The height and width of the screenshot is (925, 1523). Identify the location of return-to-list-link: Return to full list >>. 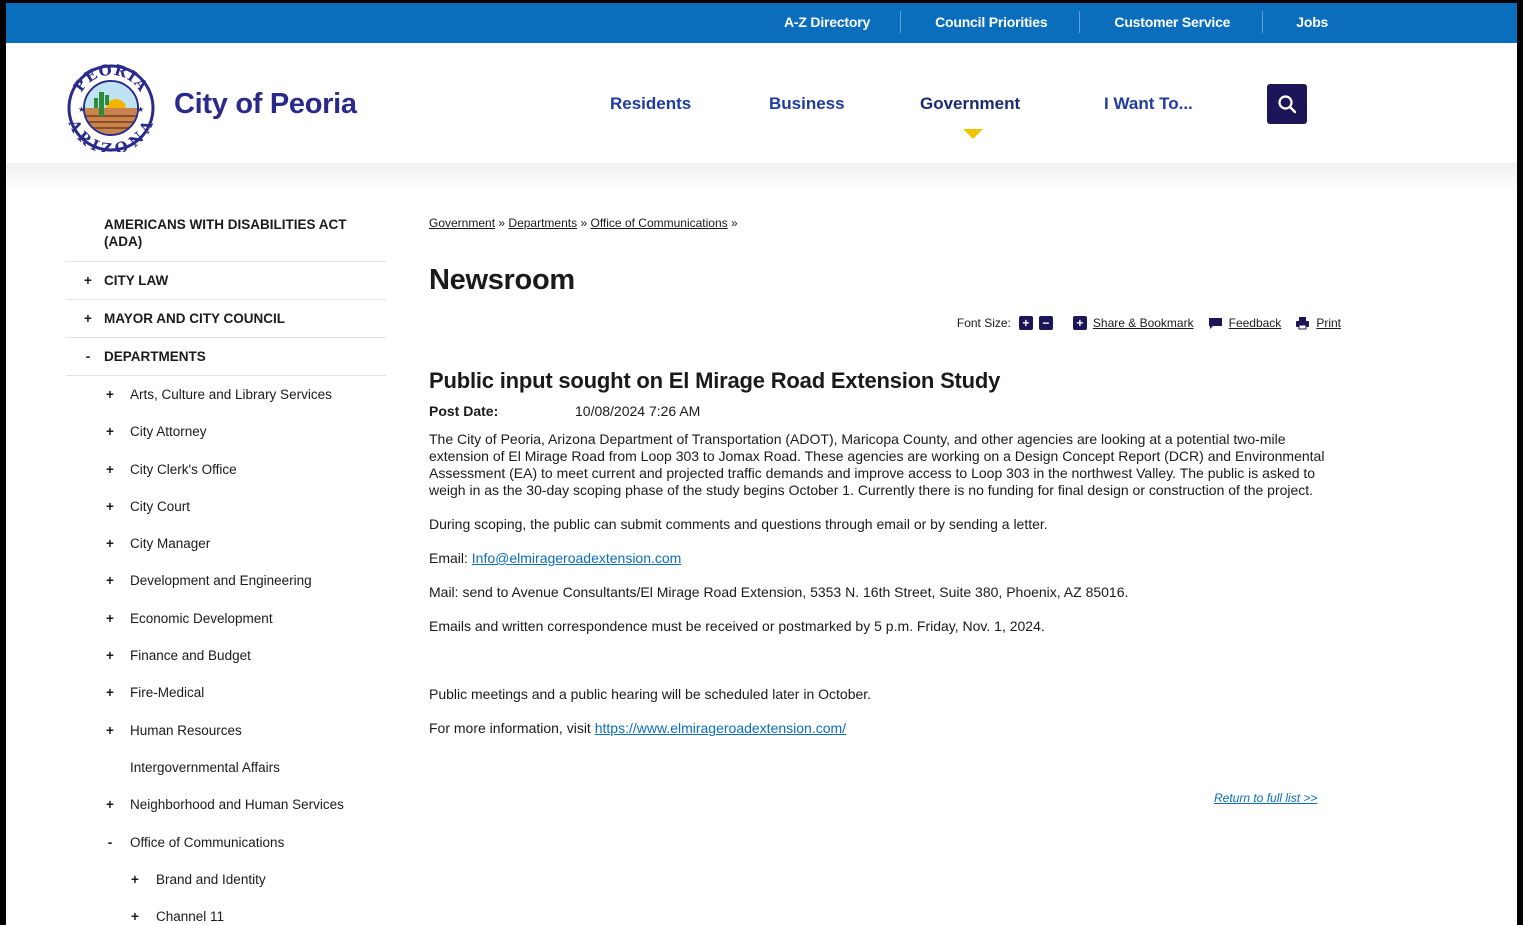
(1265, 798).